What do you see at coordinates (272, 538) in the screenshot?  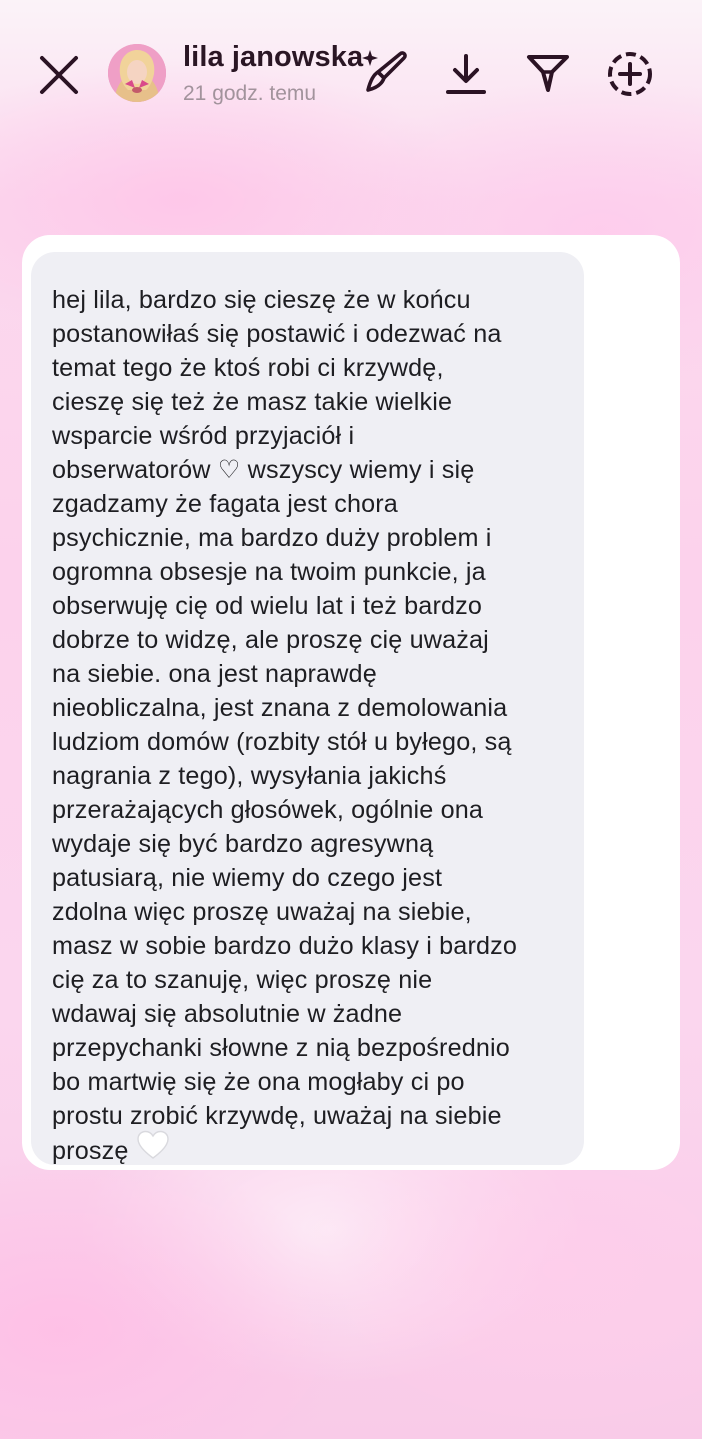 I see `message-line: psychicznie, ma bardzo duży problem i` at bounding box center [272, 538].